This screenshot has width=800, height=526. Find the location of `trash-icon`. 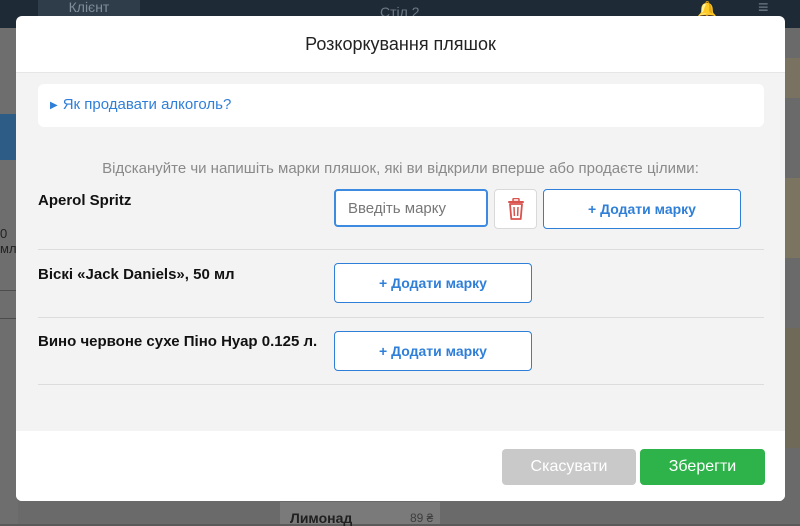

trash-icon is located at coordinates (516, 209).